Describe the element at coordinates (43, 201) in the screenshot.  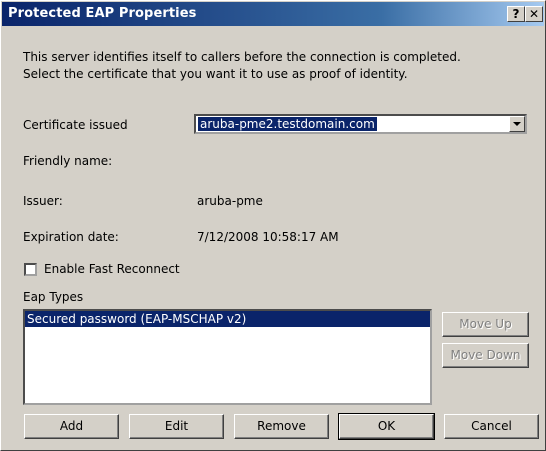
I see `issuer-label: Issuer:` at that location.